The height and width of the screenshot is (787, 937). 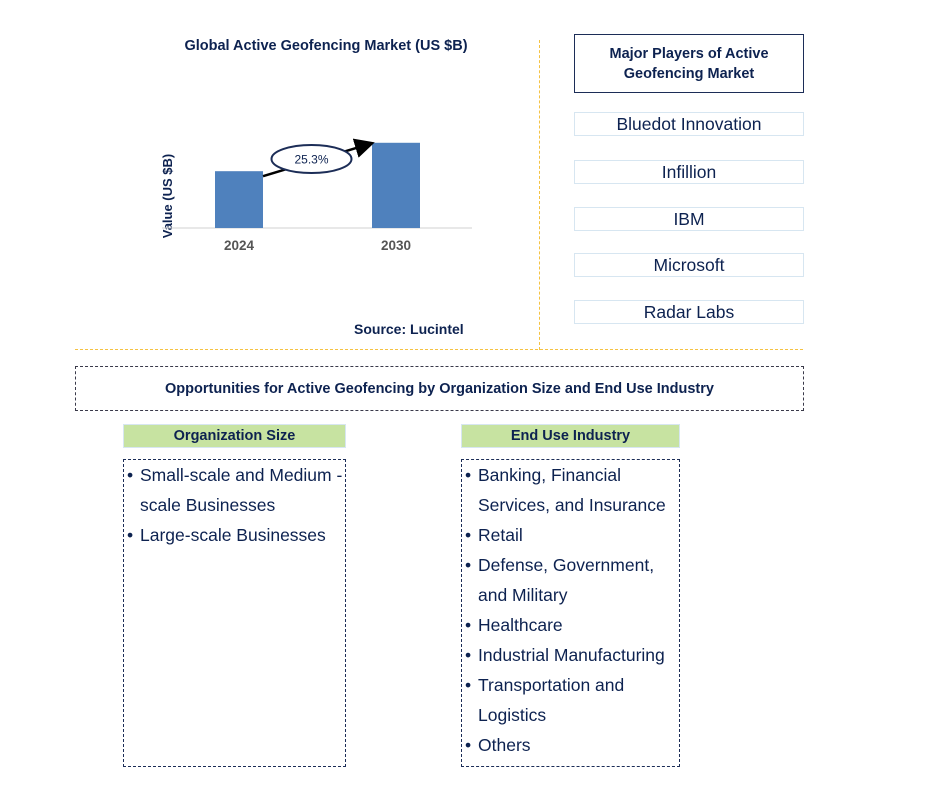 I want to click on category-header-end-use-industry: End Use Industry, so click(x=570, y=436).